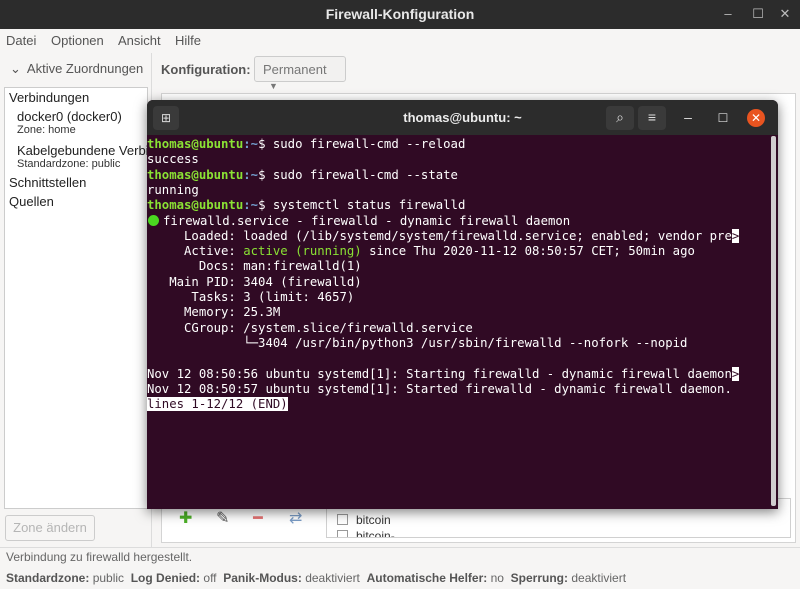 This screenshot has height=589, width=800. What do you see at coordinates (82, 150) in the screenshot?
I see `connection-name: Kabelgebundene Verbi` at bounding box center [82, 150].